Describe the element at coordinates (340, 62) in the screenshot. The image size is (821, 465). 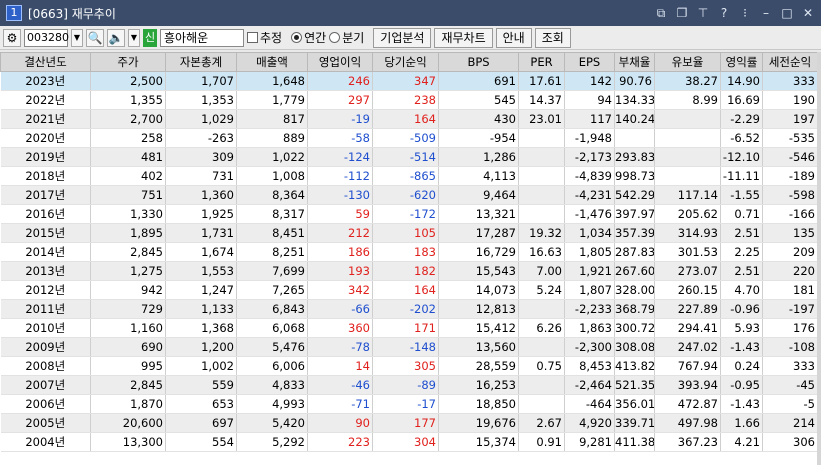
I see `column-header: 영업이익` at that location.